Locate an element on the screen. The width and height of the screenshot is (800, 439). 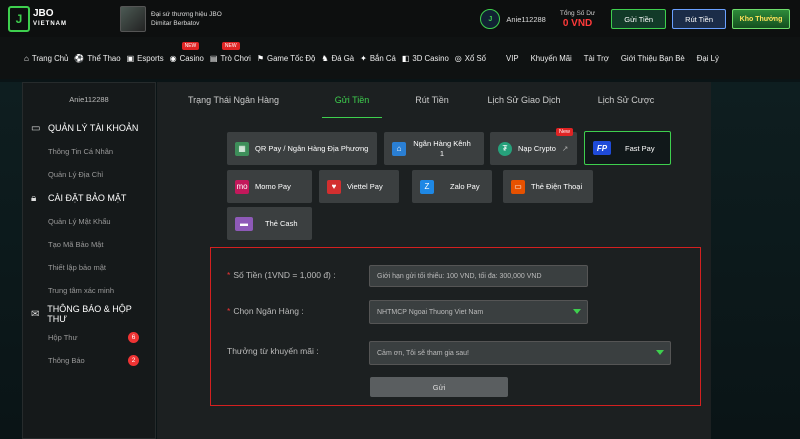
amount-label: * Số Tiền (1VND = 1,000 đ) : is located at coordinates (281, 275).